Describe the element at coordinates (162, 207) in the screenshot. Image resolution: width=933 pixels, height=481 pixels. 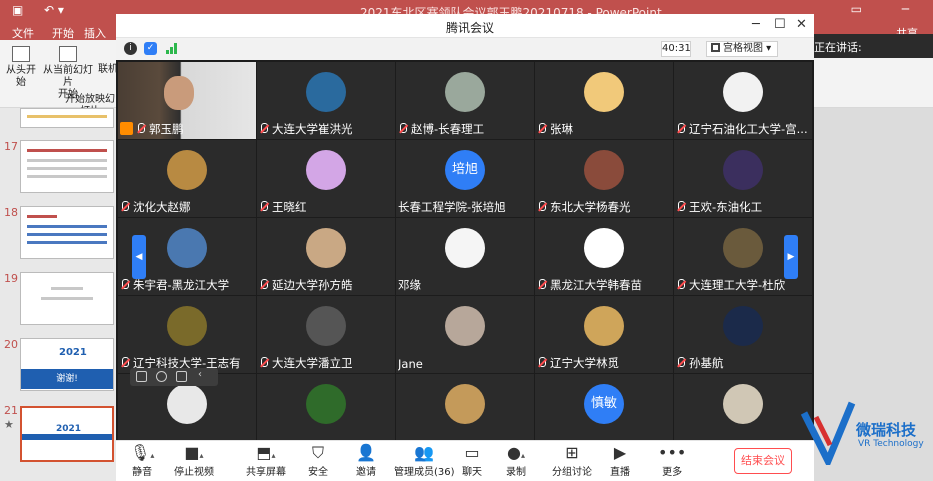
I see `participant-name-text: 沈化大赵娜` at that location.